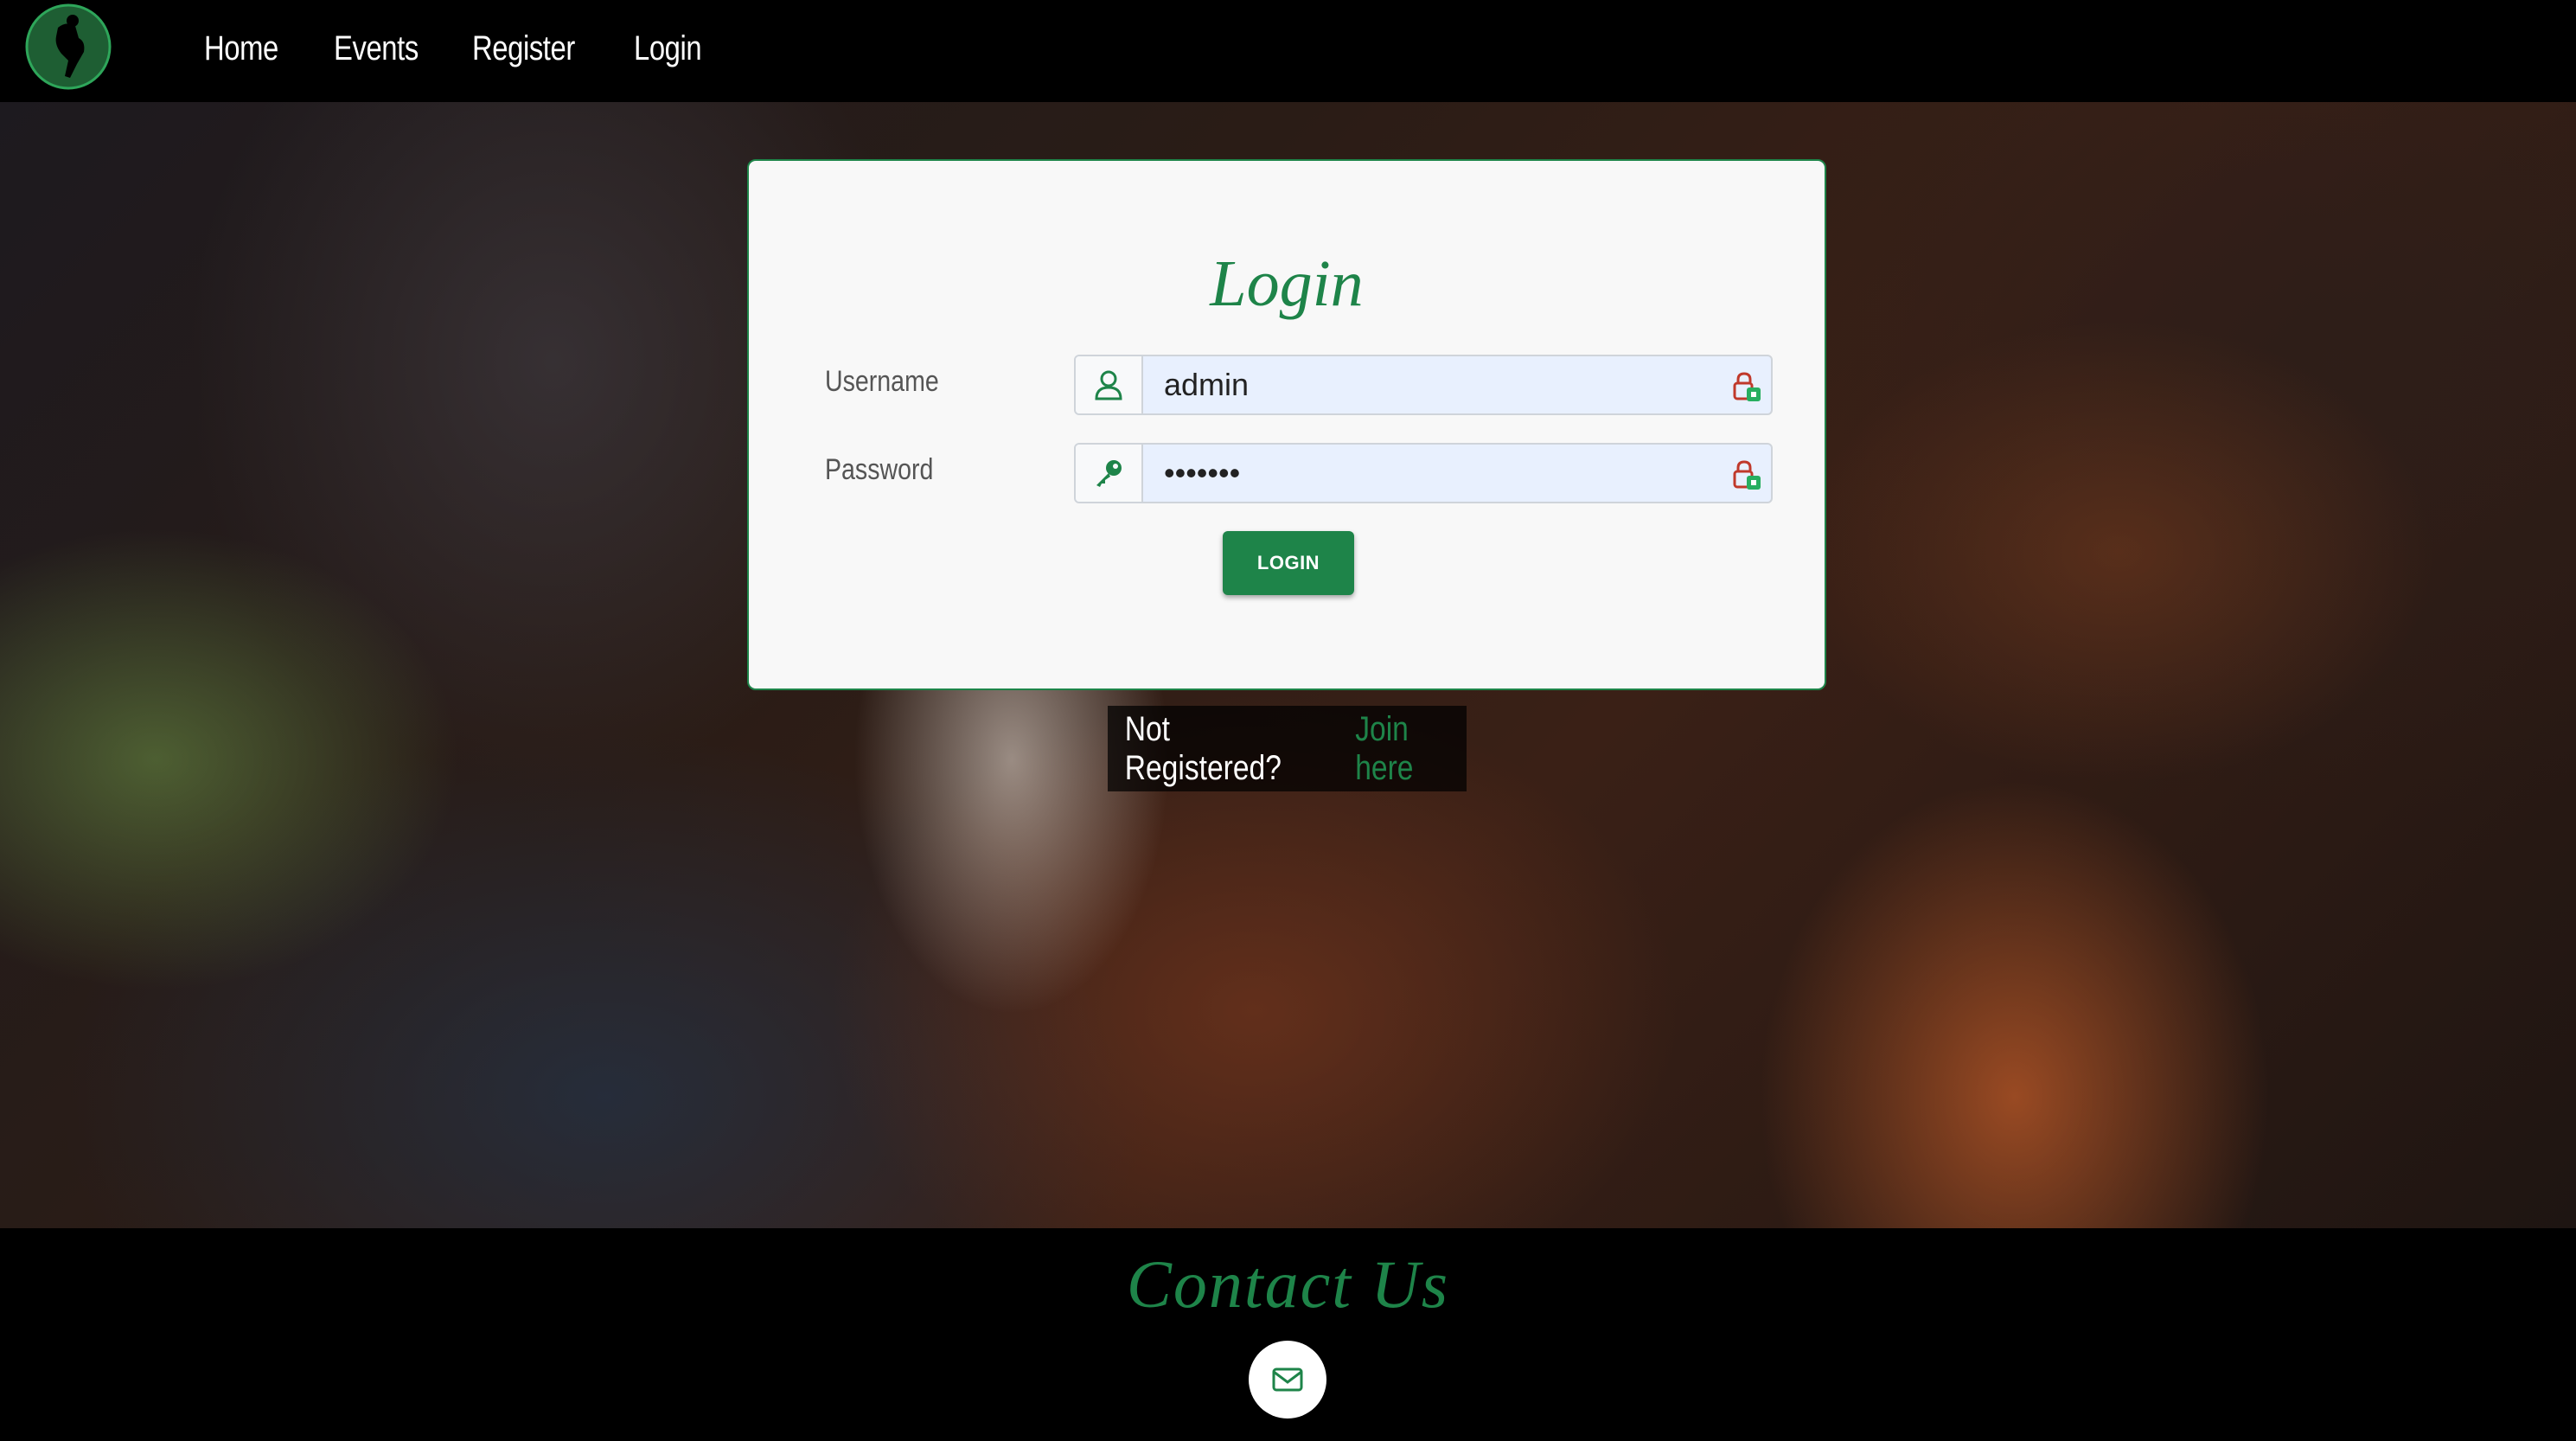 The image size is (2576, 1441). I want to click on username-label: Username, so click(882, 381).